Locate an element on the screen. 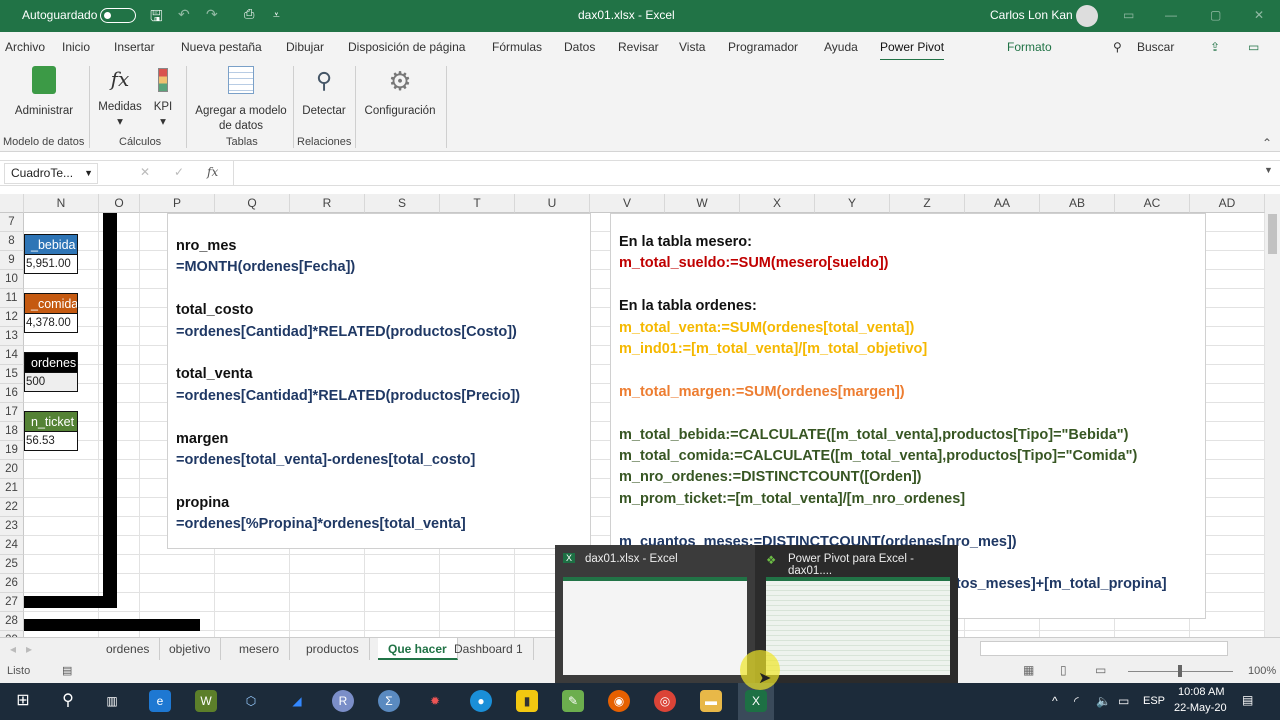 Image resolution: width=1280 pixels, height=720 pixels. power-bi-icon: ▮ is located at coordinates (527, 701).